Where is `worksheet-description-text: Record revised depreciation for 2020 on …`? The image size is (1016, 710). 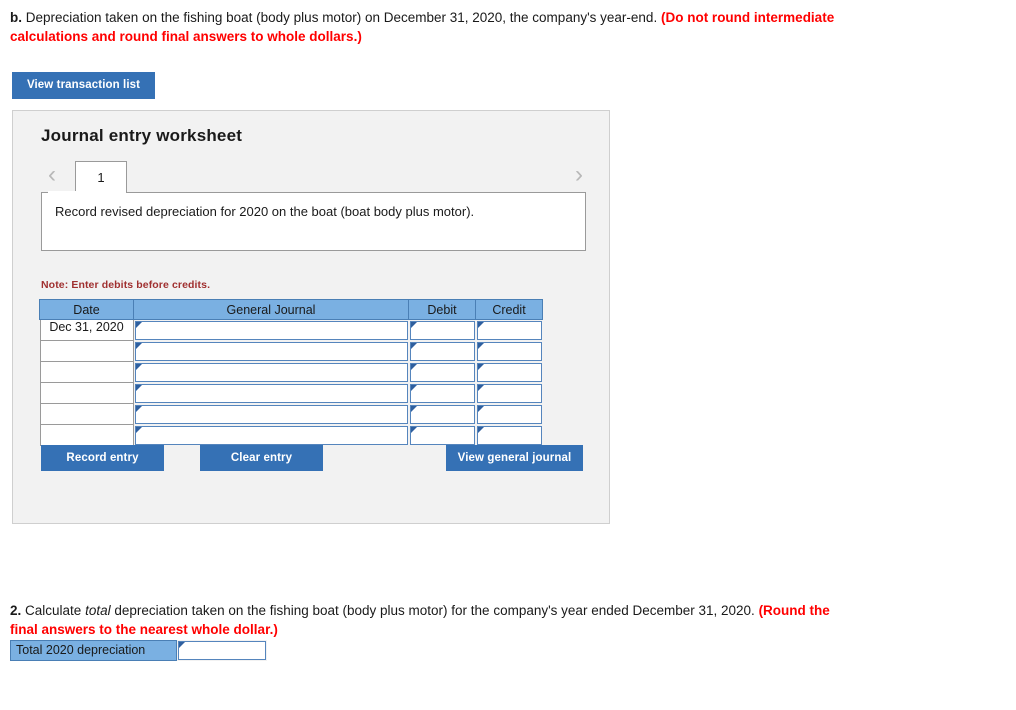 worksheet-description-text: Record revised depreciation for 2020 on … is located at coordinates (265, 211).